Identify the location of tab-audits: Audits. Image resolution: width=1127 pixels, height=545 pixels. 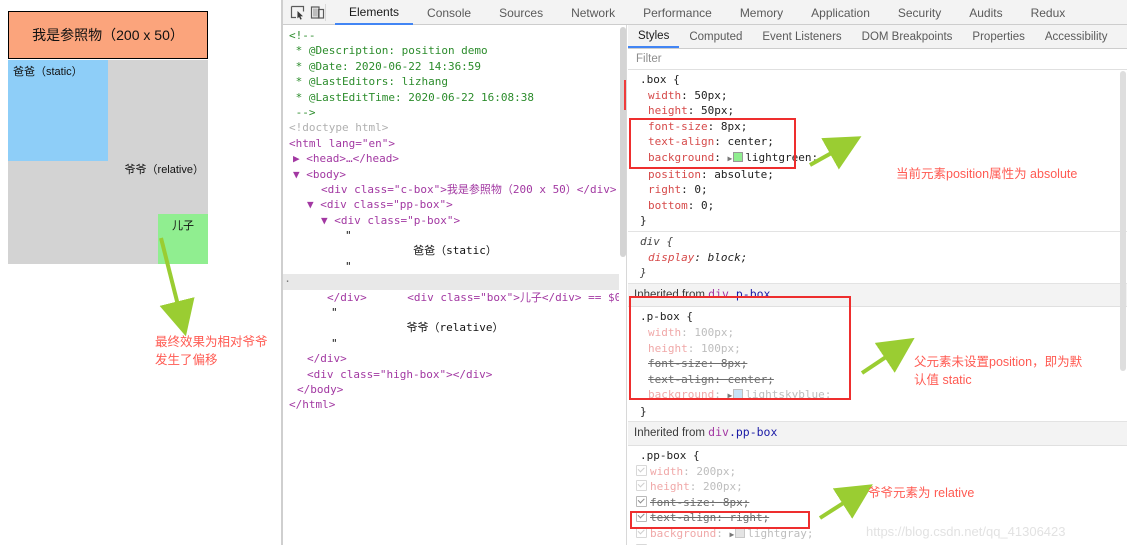
(985, 12).